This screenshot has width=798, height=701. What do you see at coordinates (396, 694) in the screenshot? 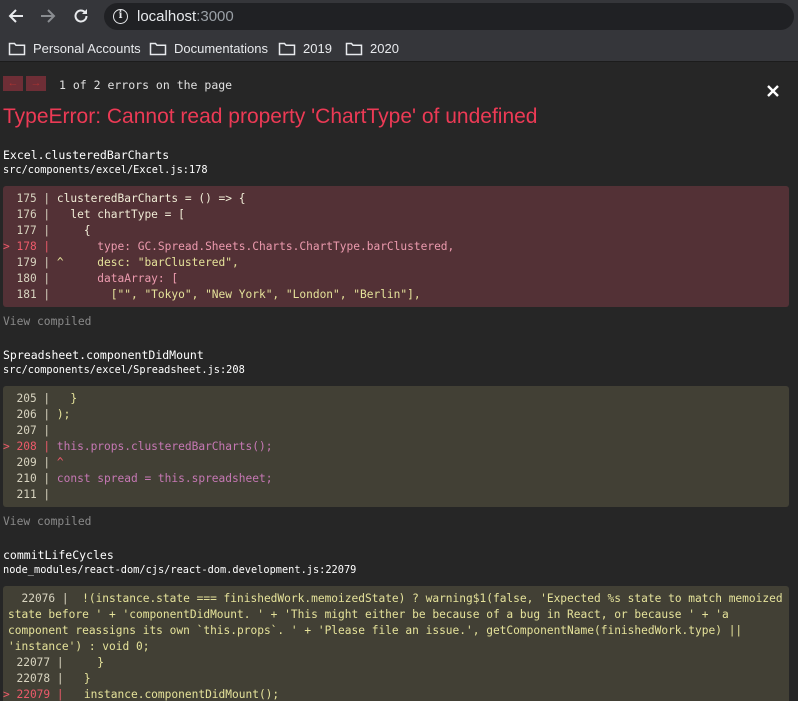
I see `code-line-highlighted: > 22079 | instance.componentDidMount();` at bounding box center [396, 694].